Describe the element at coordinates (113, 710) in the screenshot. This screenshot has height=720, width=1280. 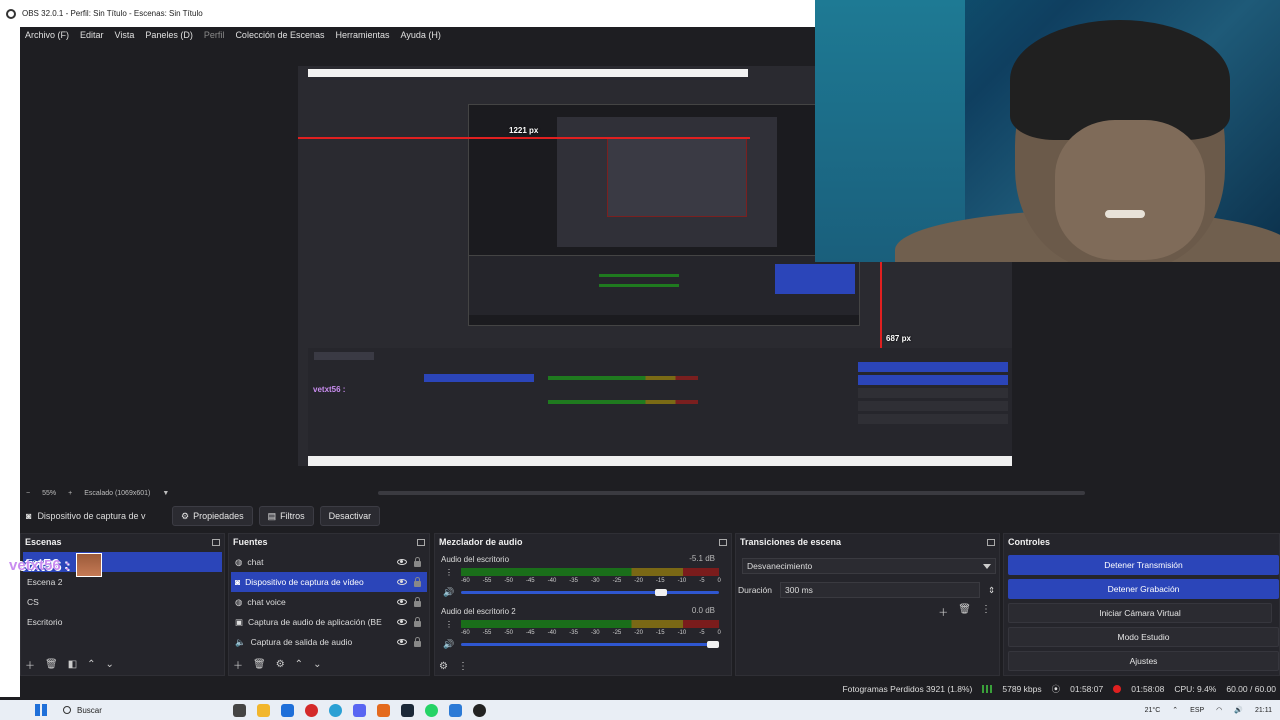
I see `taskbar-search: Buscar` at that location.